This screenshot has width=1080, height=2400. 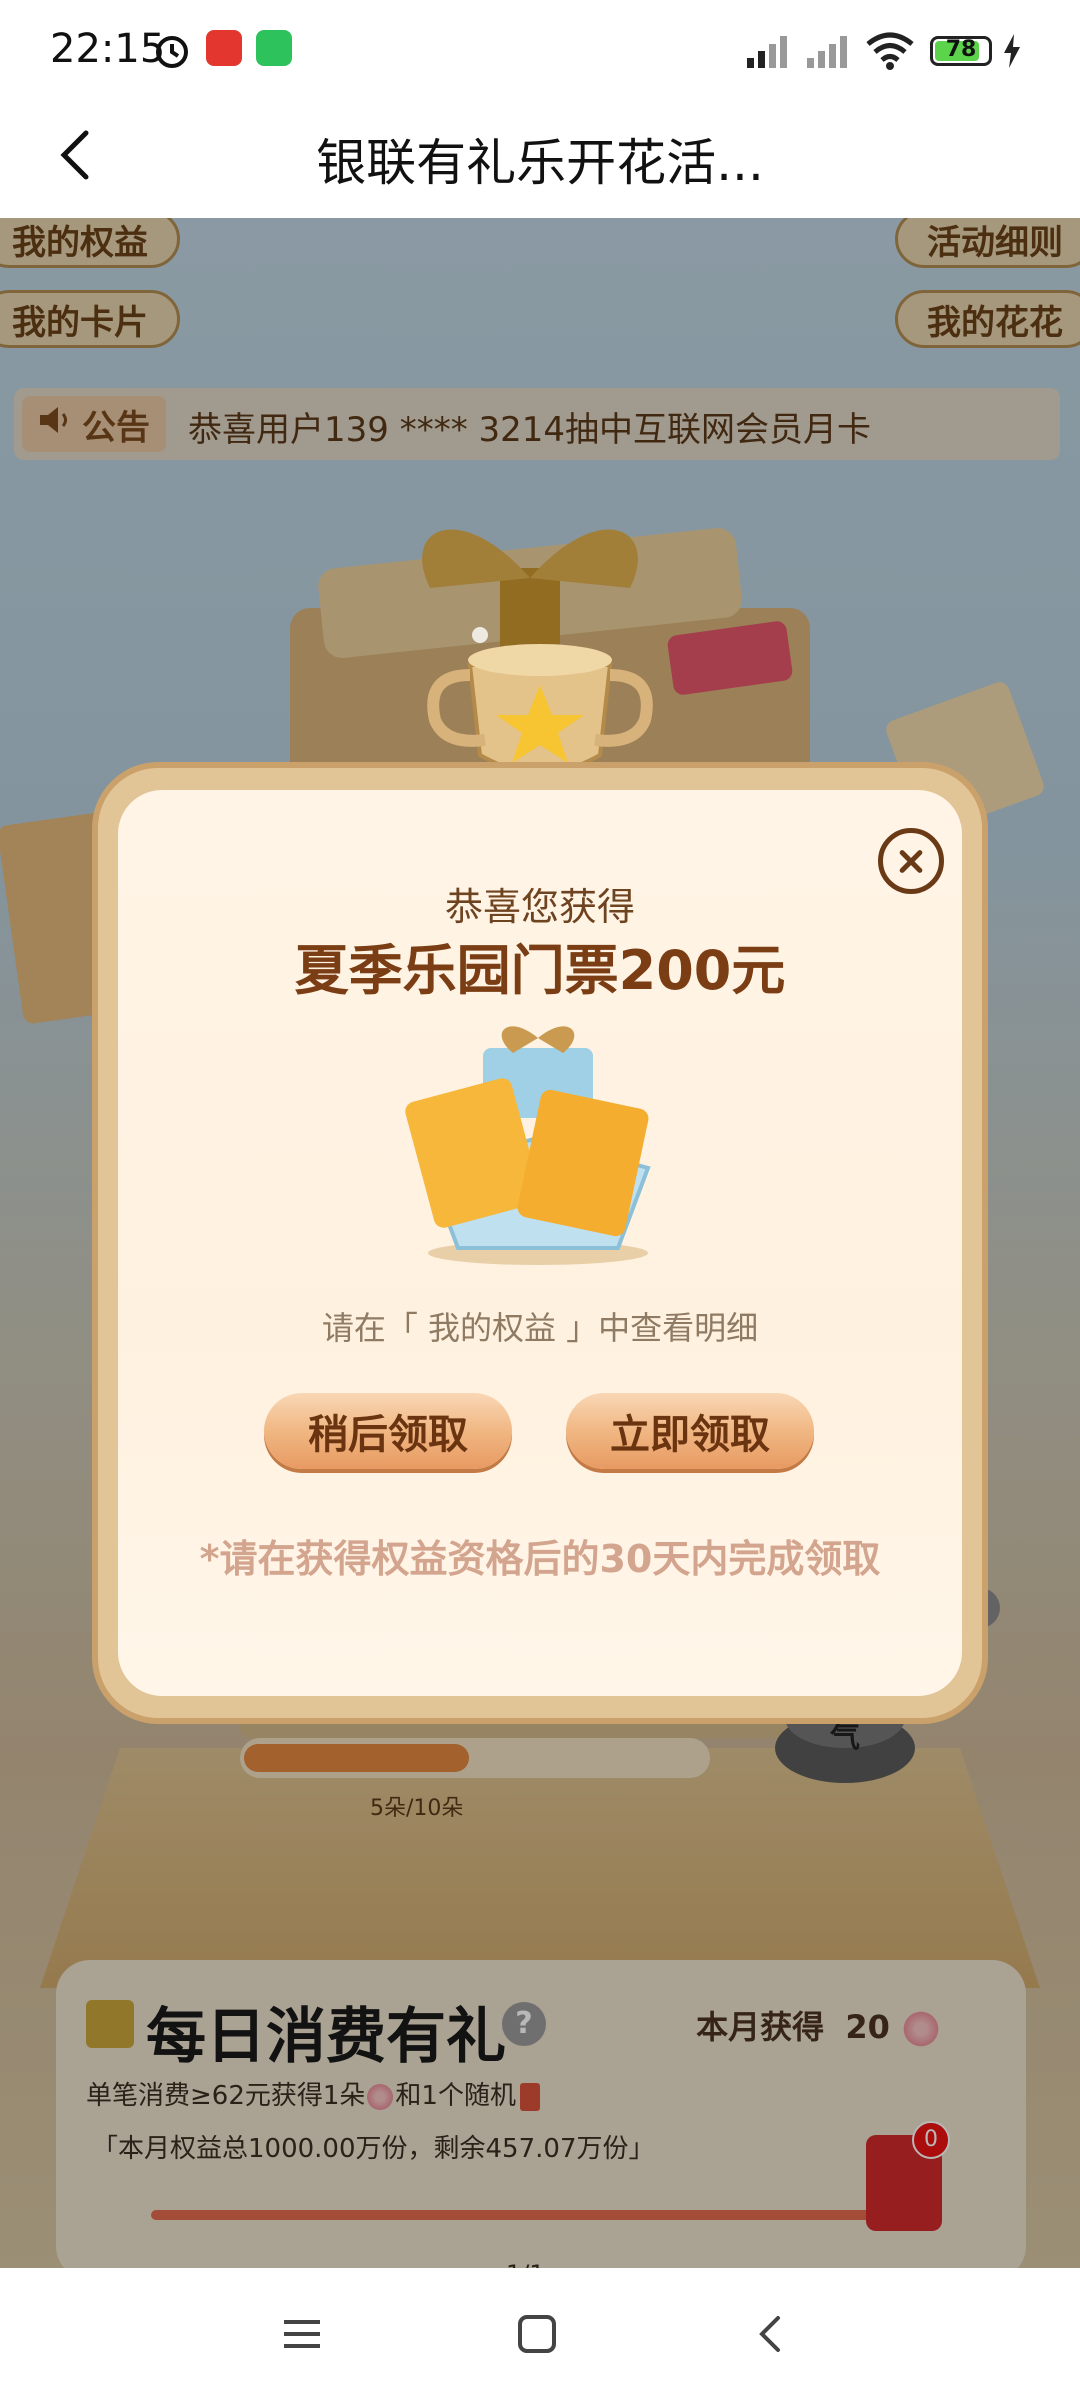 I want to click on prize-title: 夏季乐园门票200元, so click(x=540, y=970).